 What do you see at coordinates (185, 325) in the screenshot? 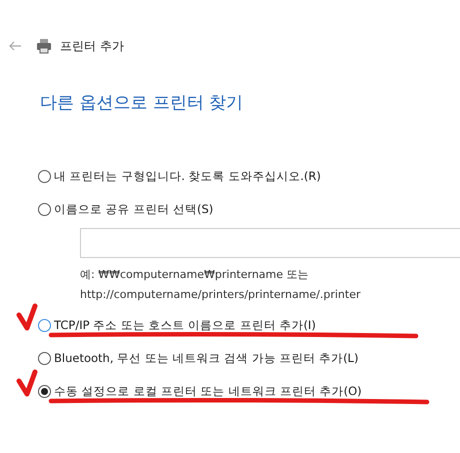
I see `option-label: TCP/IP 주소 또는 호스트 이름으로 프린터 추가(I)` at bounding box center [185, 325].